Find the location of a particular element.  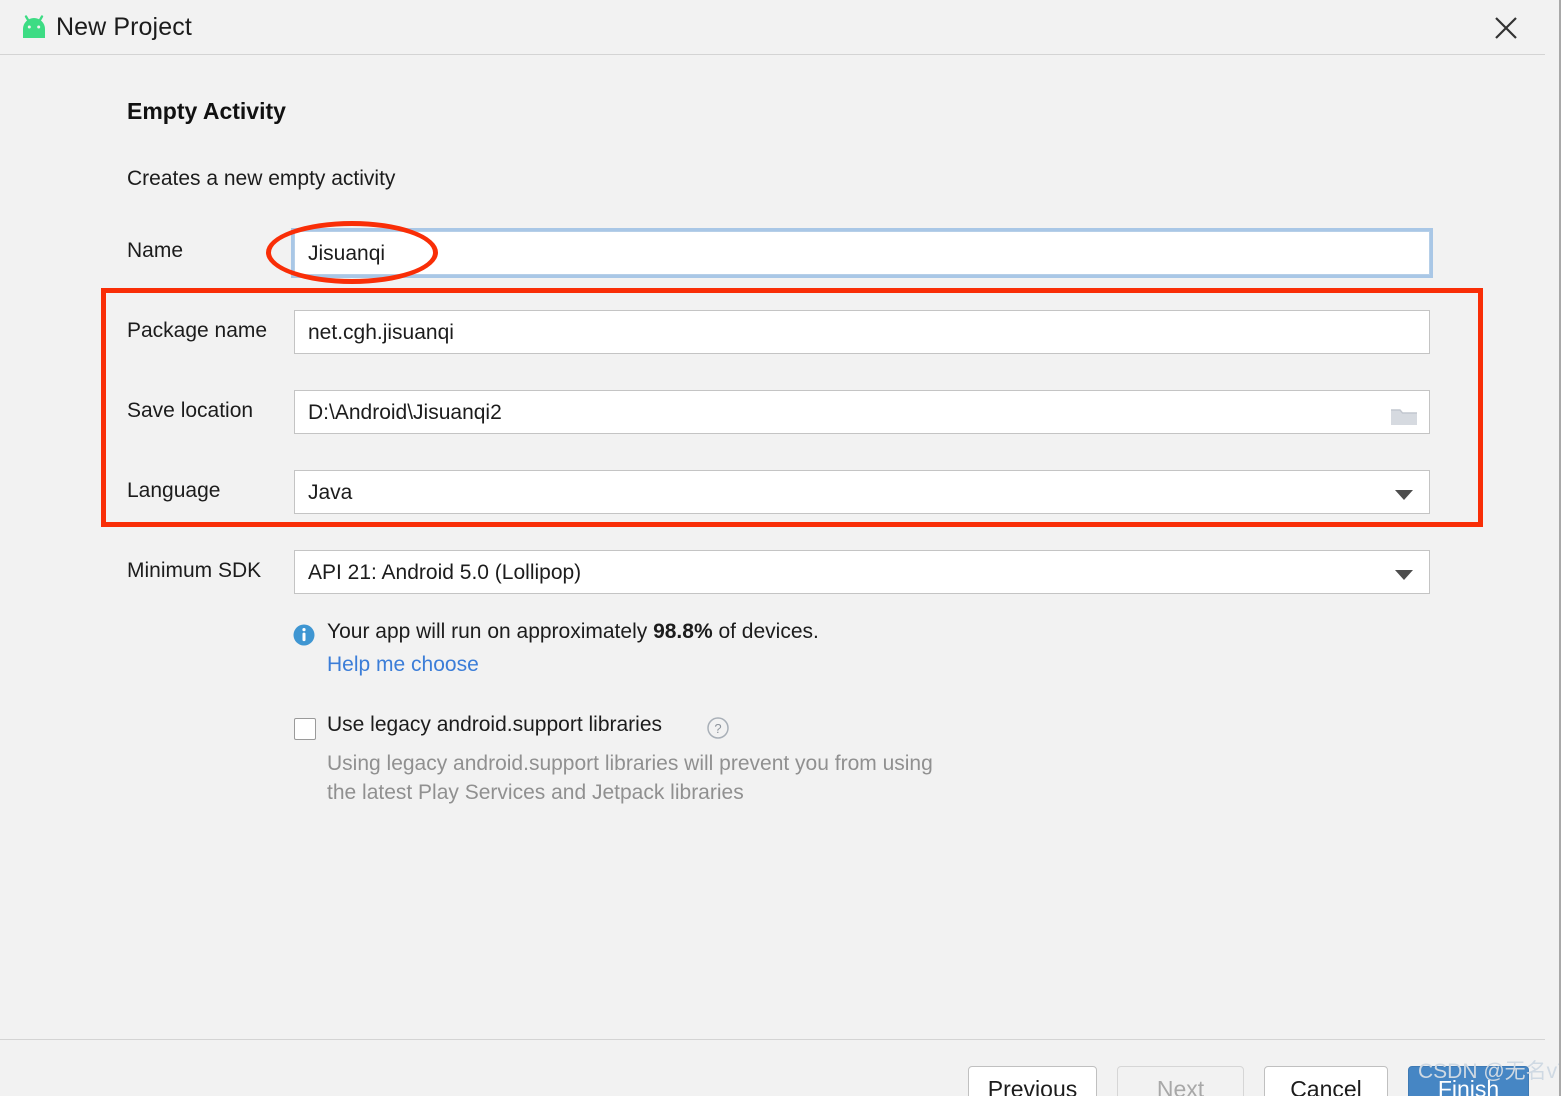

help-me-choose-link: Help me choose is located at coordinates (403, 665).